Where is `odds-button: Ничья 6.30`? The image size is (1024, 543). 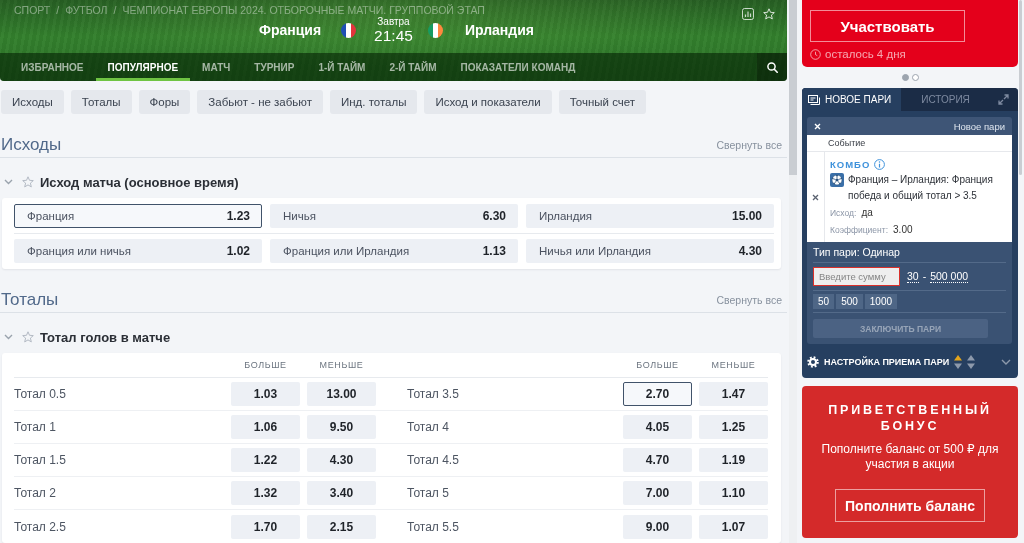 odds-button: Ничья 6.30 is located at coordinates (394, 216).